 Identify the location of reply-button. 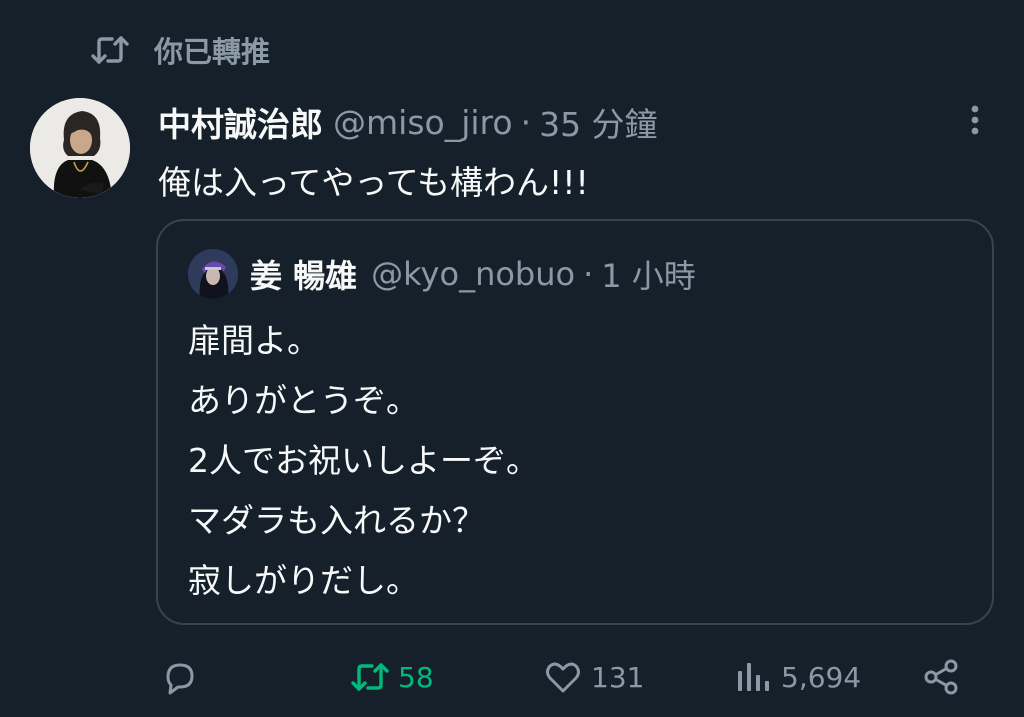
(180, 677).